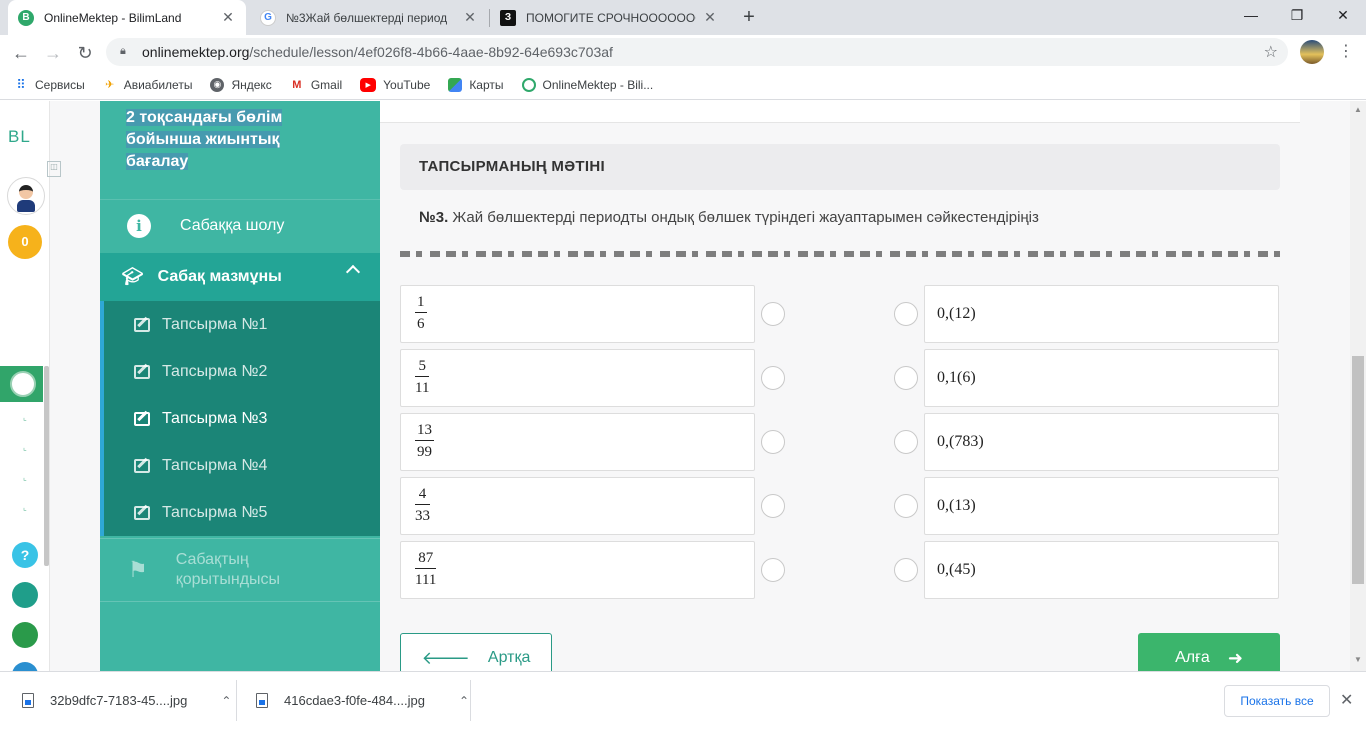 This screenshot has height=729, width=1366. I want to click on onlinemektep-favicon-icon: B, so click(26, 17).